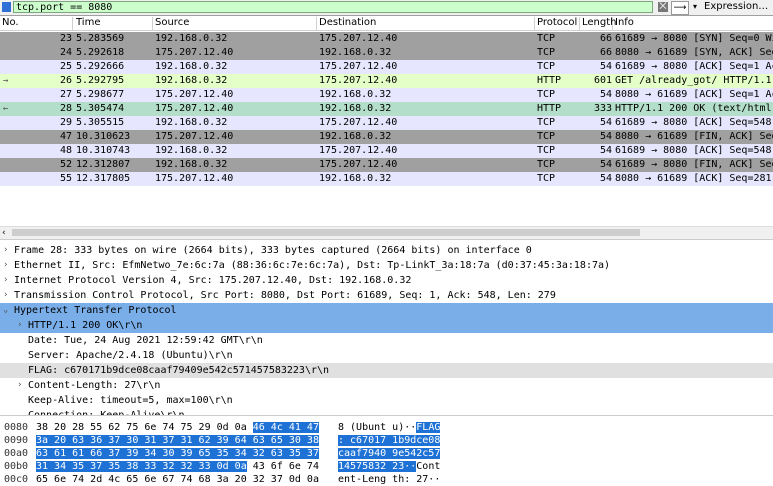  I want to click on related-packet-arrow-icon: →, so click(6, 81).